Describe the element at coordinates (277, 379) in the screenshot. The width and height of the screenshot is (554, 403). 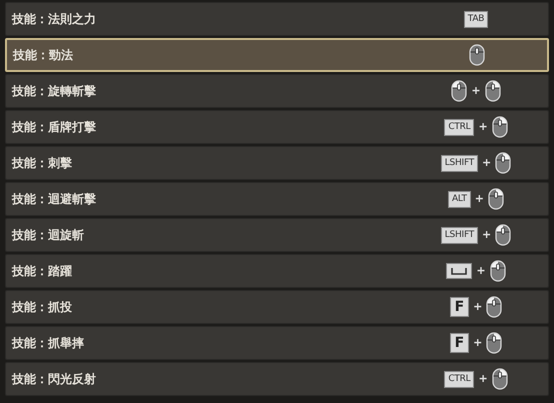
I see `skill-row: 技能：閃光反射 CTRL +` at that location.